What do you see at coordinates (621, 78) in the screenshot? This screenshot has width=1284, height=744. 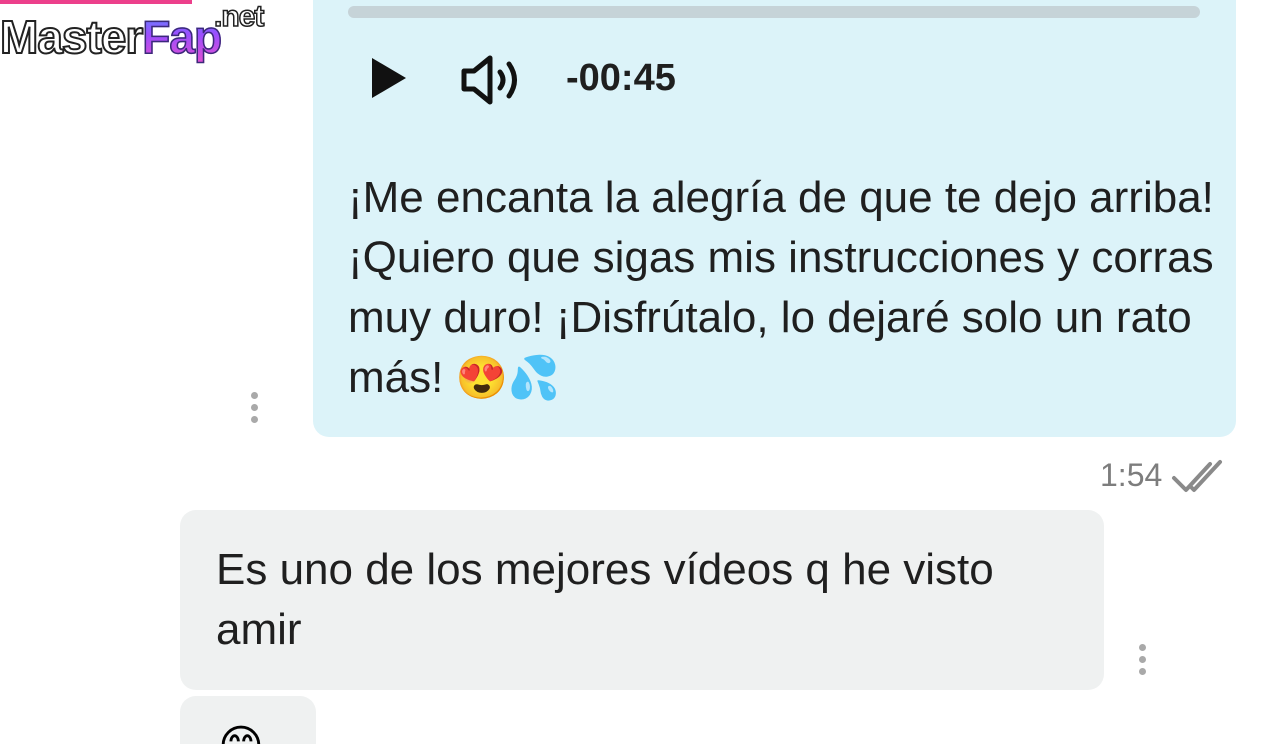 I see `audio-time-remaining: -00:45` at bounding box center [621, 78].